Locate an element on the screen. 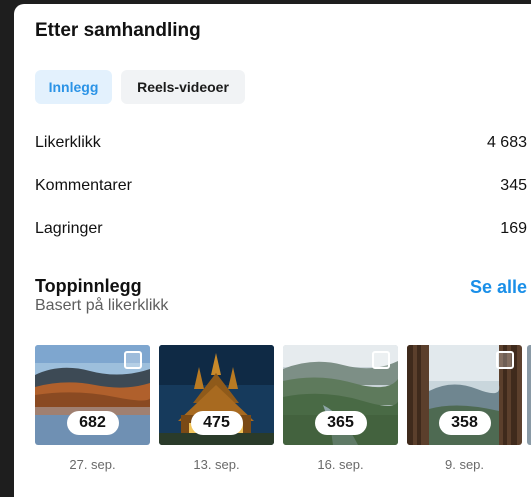 The image size is (531, 497). top-post-4: 358 9. sep. is located at coordinates (464, 408).